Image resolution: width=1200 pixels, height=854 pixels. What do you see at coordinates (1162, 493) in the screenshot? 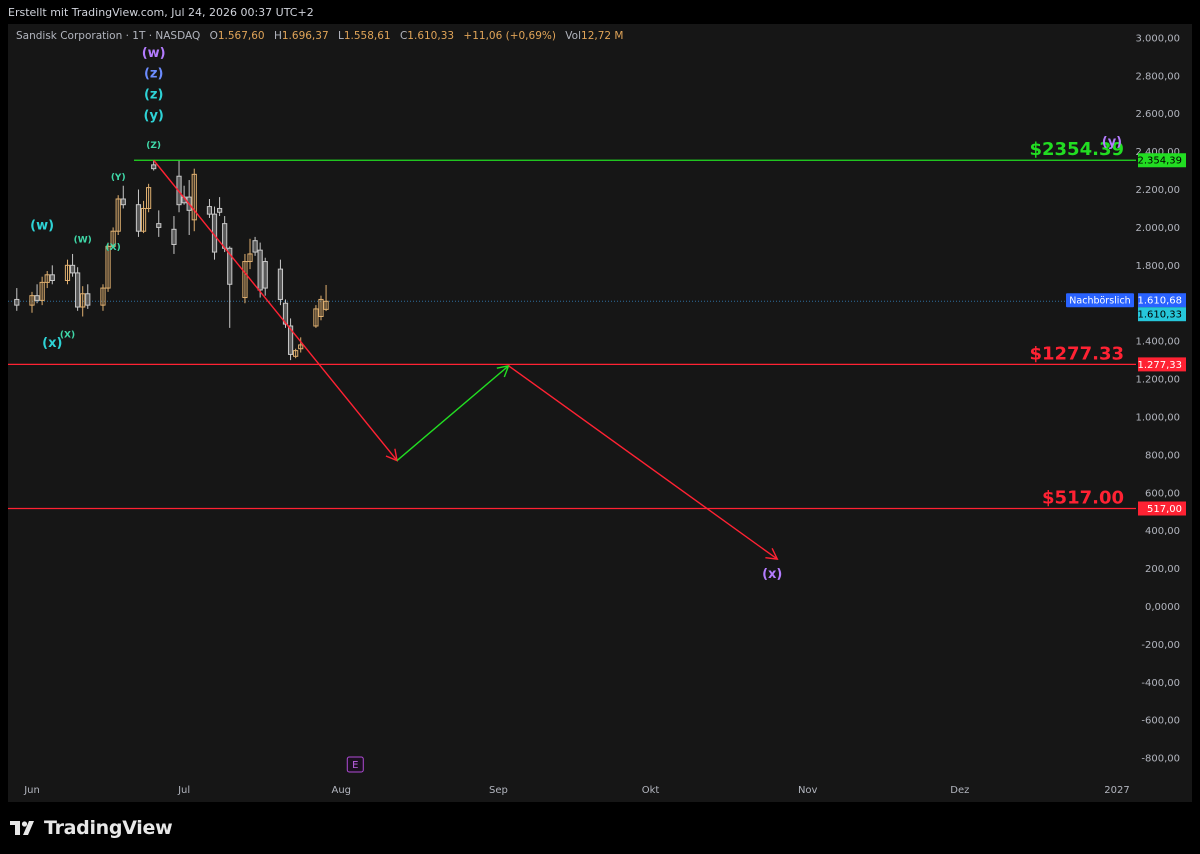
I see `y-tick-label: 600,00` at bounding box center [1162, 493].